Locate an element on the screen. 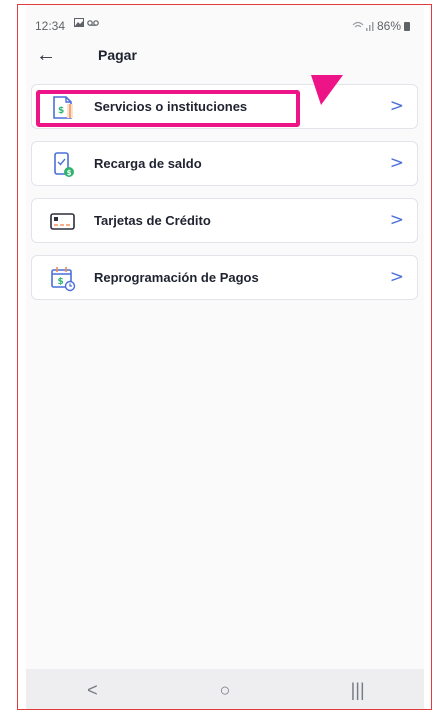 The height and width of the screenshot is (713, 441). menu-item-recarga: $ Recarga de saldo > is located at coordinates (224, 163).